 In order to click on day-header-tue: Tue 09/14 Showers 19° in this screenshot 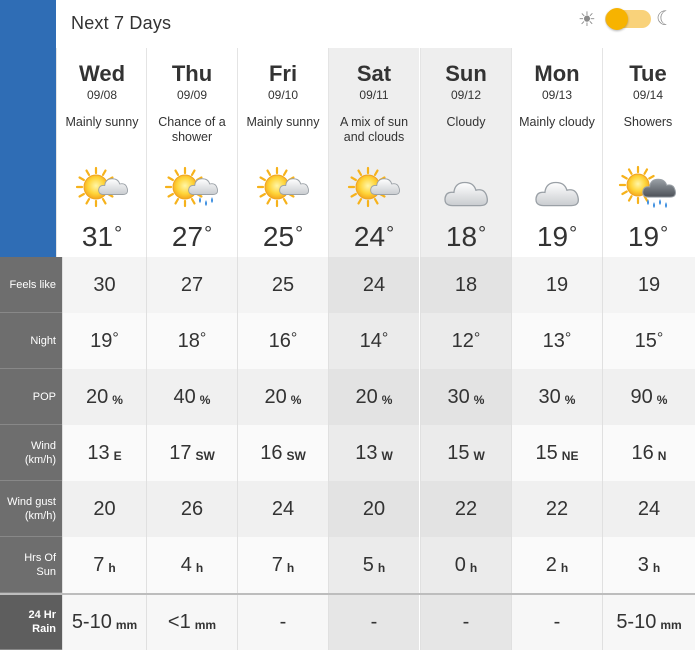, I will do `click(647, 152)`.